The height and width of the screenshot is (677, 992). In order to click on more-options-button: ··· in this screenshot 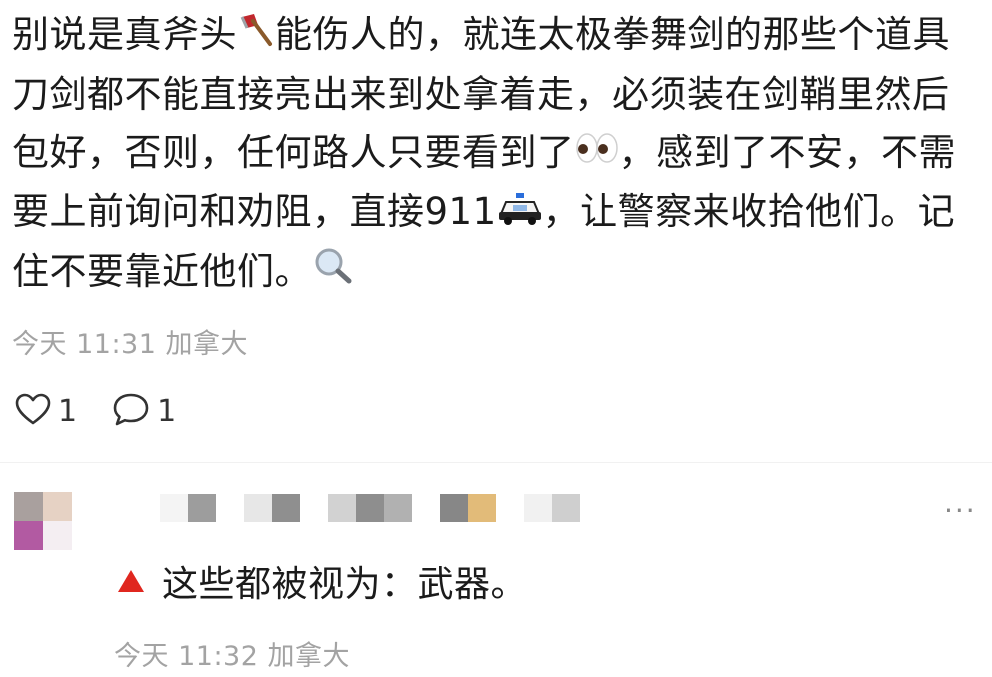, I will do `click(960, 510)`.